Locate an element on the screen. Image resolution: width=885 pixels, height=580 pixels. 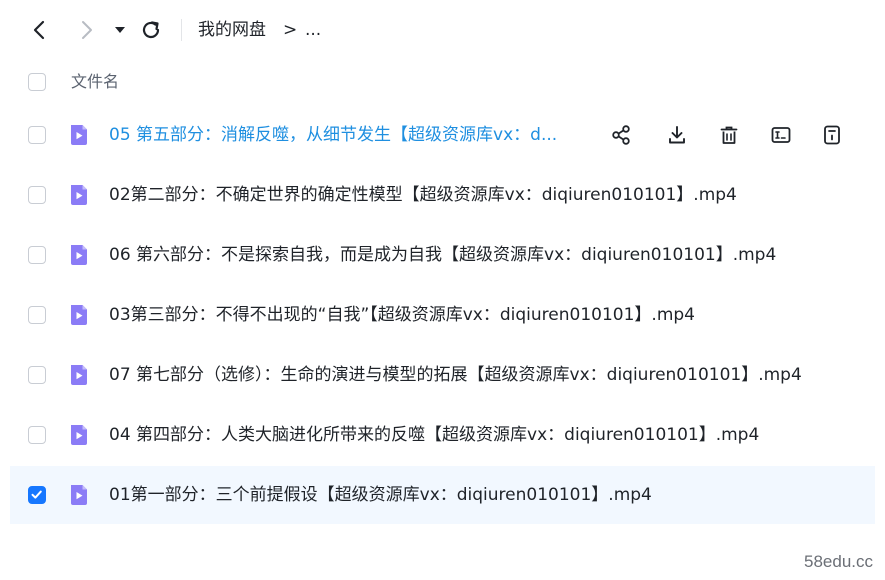
delete-icon is located at coordinates (729, 135).